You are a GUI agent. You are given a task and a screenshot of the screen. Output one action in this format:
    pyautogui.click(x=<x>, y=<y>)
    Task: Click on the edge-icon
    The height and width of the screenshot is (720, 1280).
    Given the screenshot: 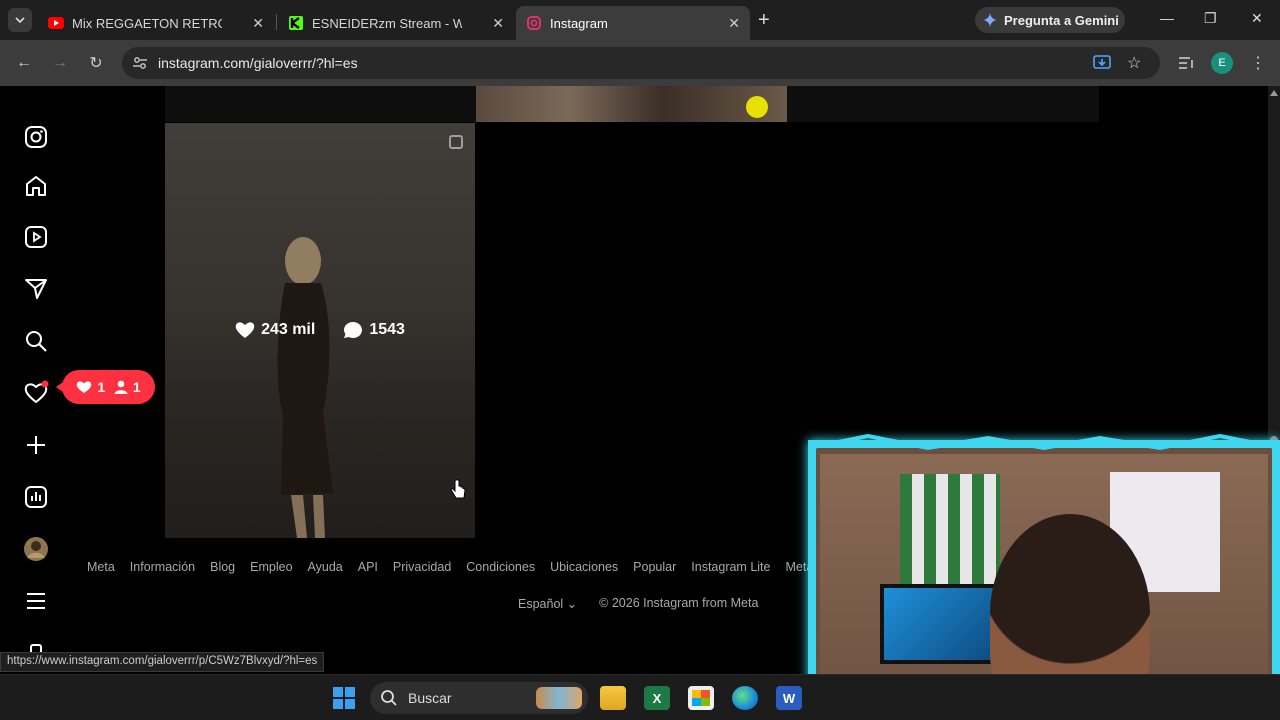 What is the action you would take?
    pyautogui.click(x=745, y=698)
    